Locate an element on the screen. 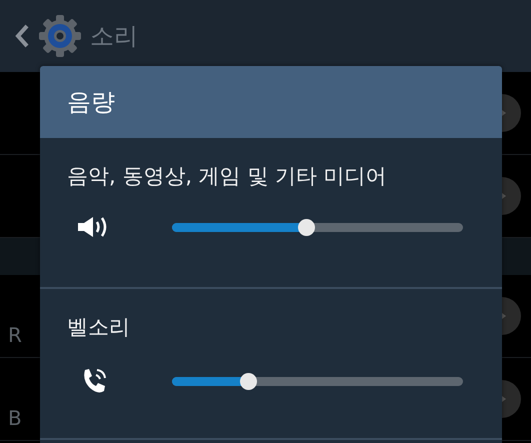 Image resolution: width=531 pixels, height=443 pixels. channel-label: 음악, 동영상, 게임 및 기타 미디어 is located at coordinates (227, 176).